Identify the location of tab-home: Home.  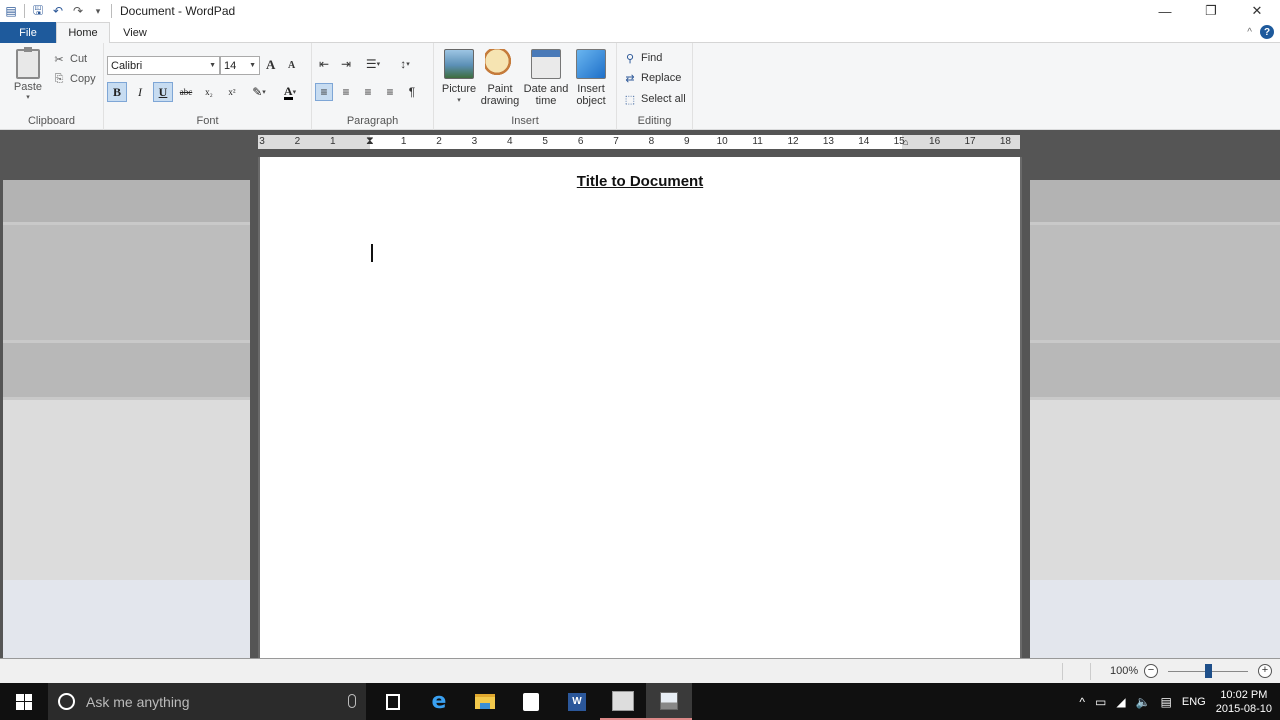
(83, 32).